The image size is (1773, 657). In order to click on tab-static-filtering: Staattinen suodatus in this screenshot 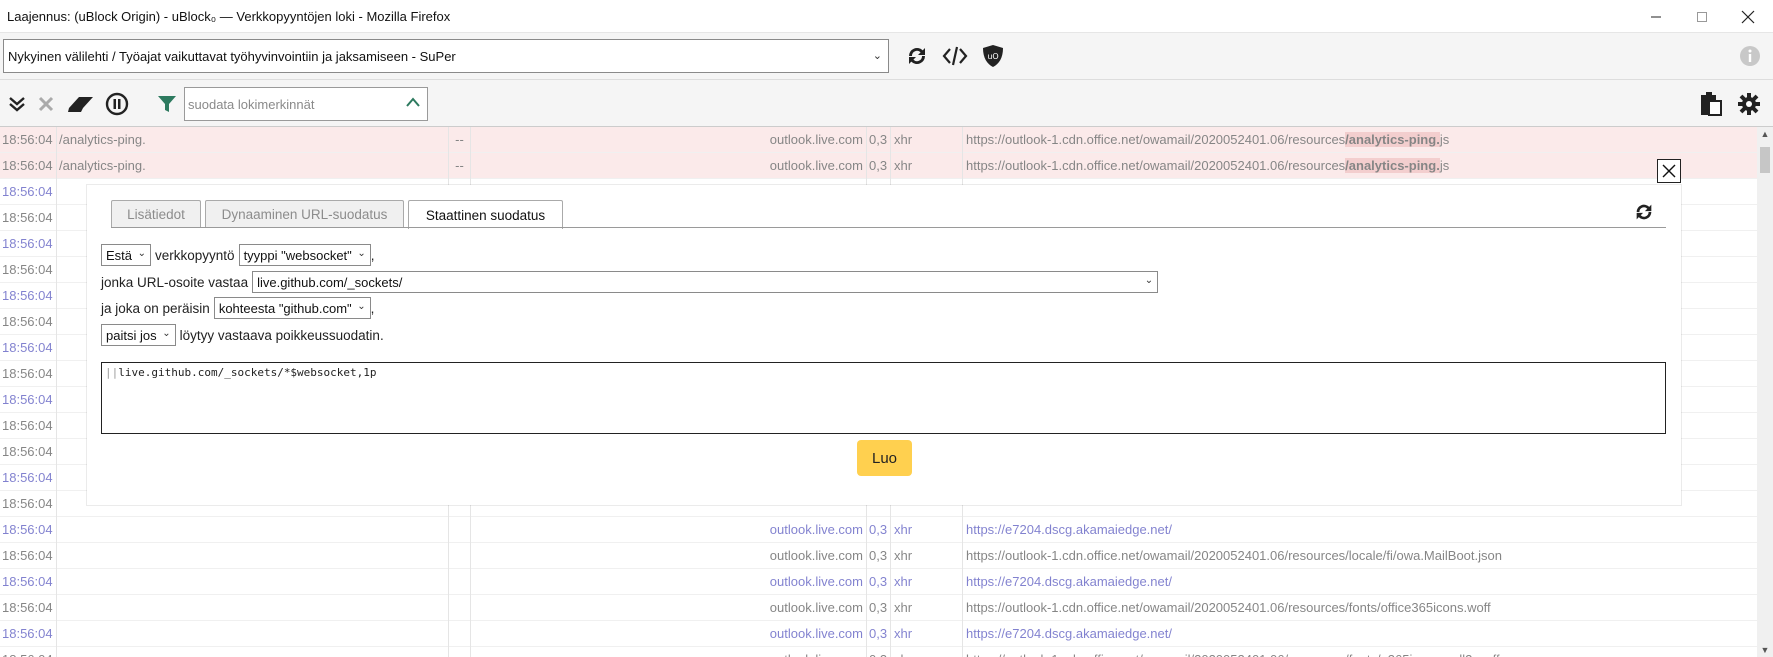, I will do `click(485, 214)`.